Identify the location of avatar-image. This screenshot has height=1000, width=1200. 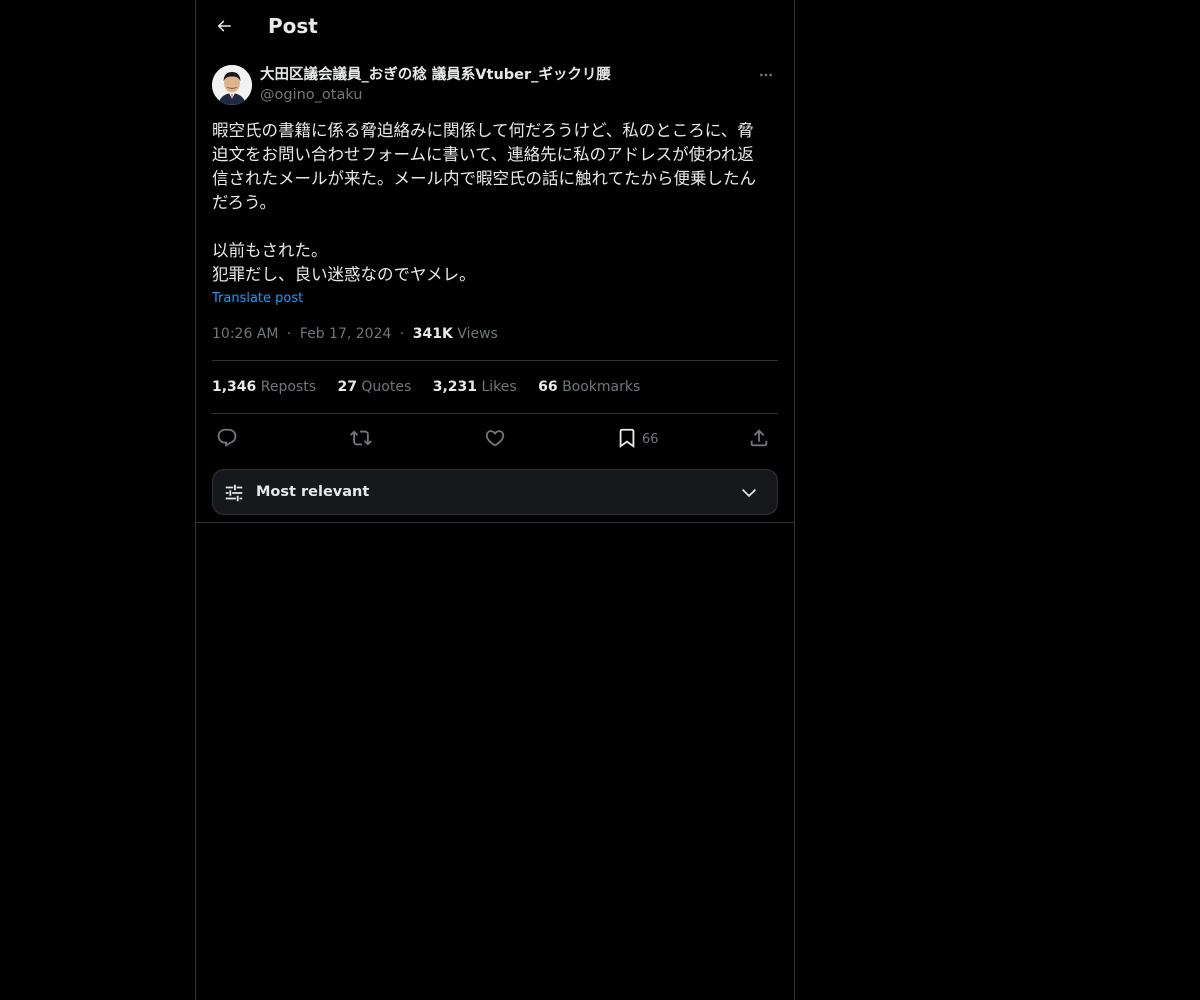
(232, 85).